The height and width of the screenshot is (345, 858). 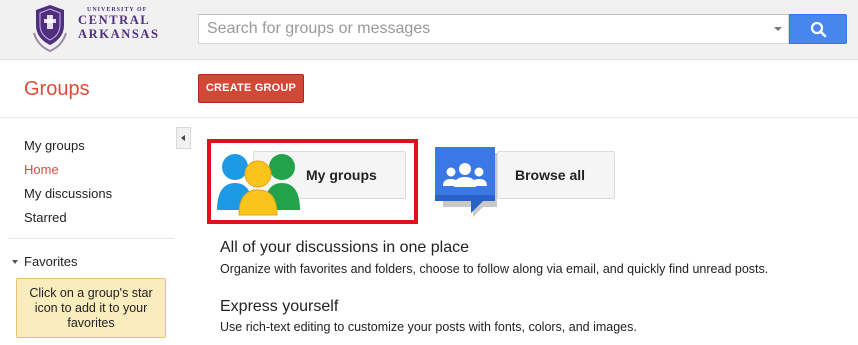 What do you see at coordinates (312, 181) in the screenshot?
I see `my-groups-highlight` at bounding box center [312, 181].